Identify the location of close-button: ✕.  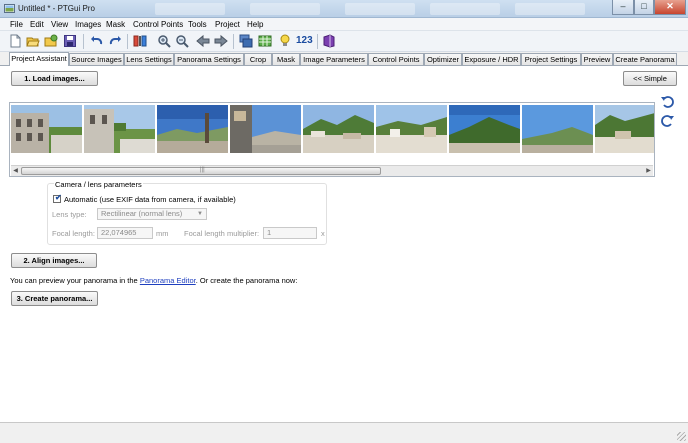
(670, 7).